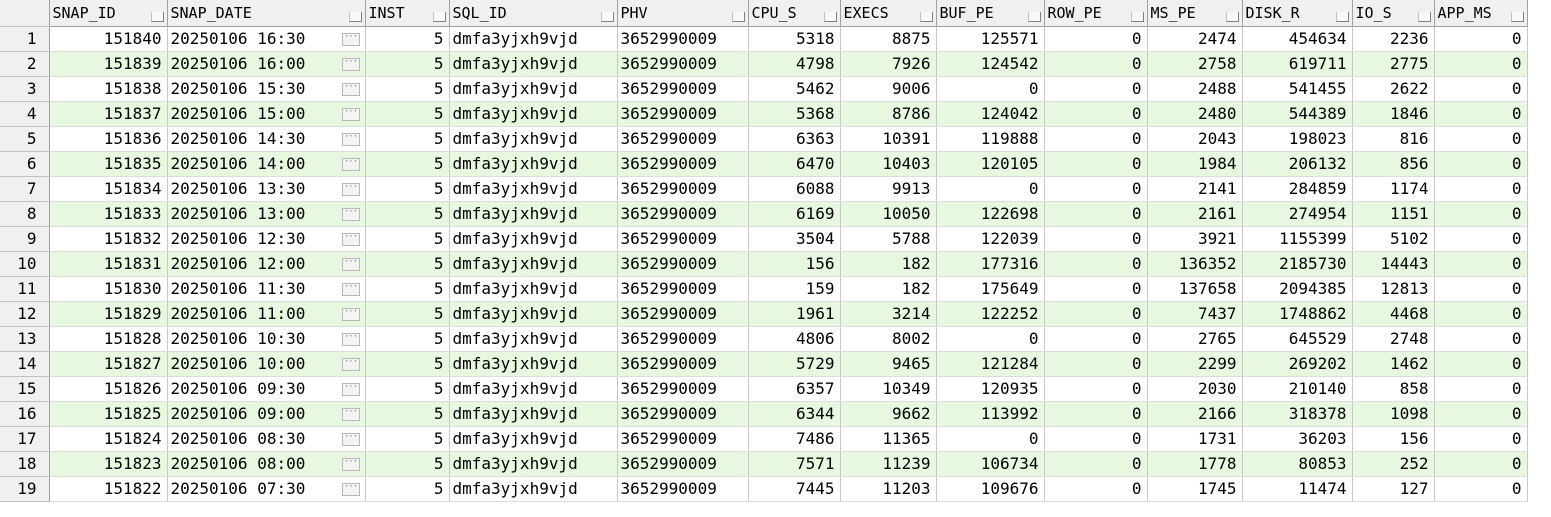 The image size is (1551, 517). Describe the element at coordinates (888, 364) in the screenshot. I see `cell-execs: 9465` at that location.